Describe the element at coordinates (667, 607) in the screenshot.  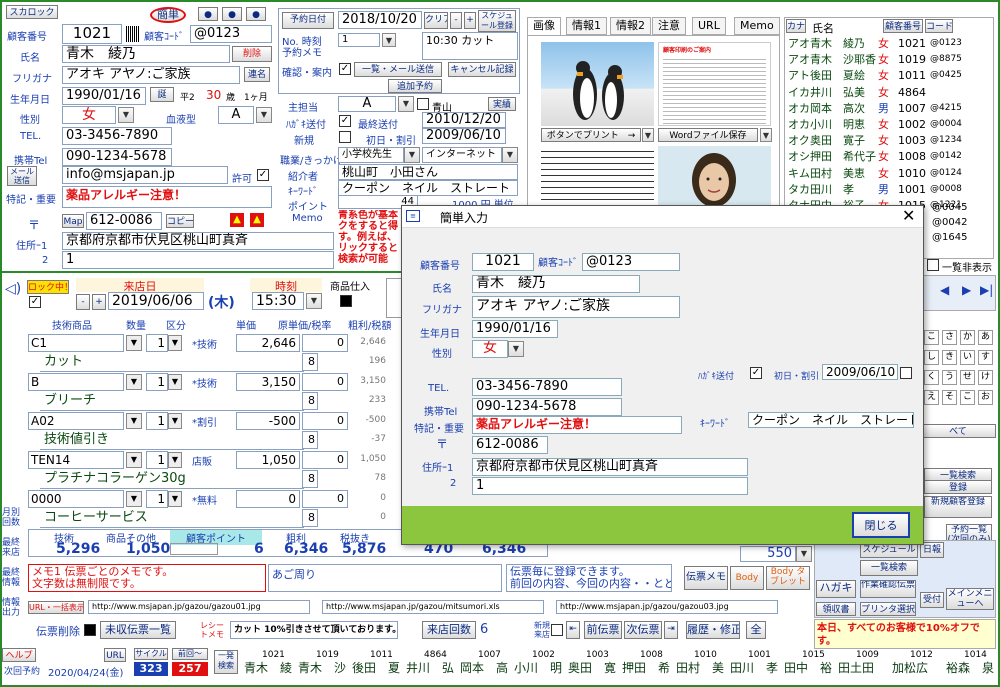
I see `url3-field: http://www.msjapan.jp/gazou/gazou03.jpg` at that location.